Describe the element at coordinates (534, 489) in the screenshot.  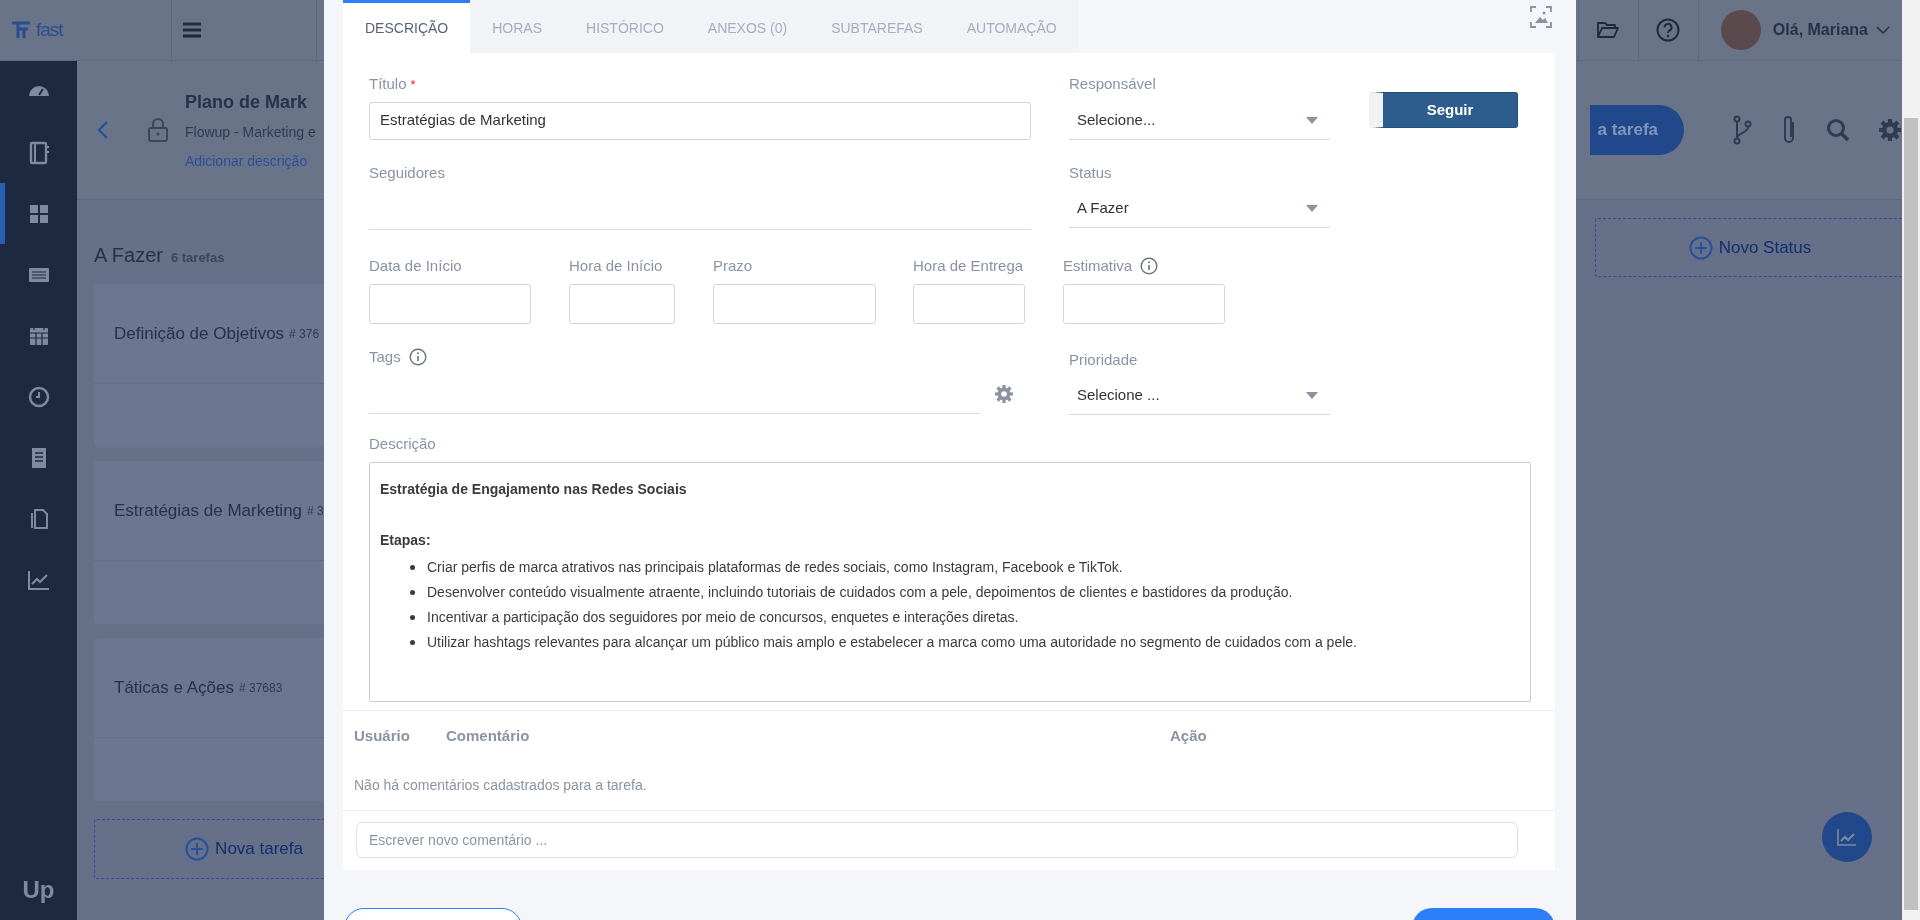
I see `description-heading: Estratégia de Engajamento nas Redes Sociais` at that location.